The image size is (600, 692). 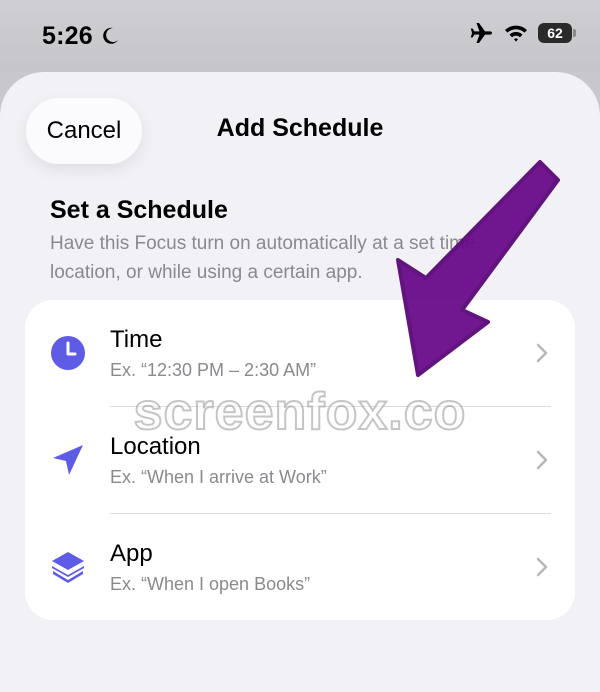 I want to click on option-title: App, so click(x=131, y=553).